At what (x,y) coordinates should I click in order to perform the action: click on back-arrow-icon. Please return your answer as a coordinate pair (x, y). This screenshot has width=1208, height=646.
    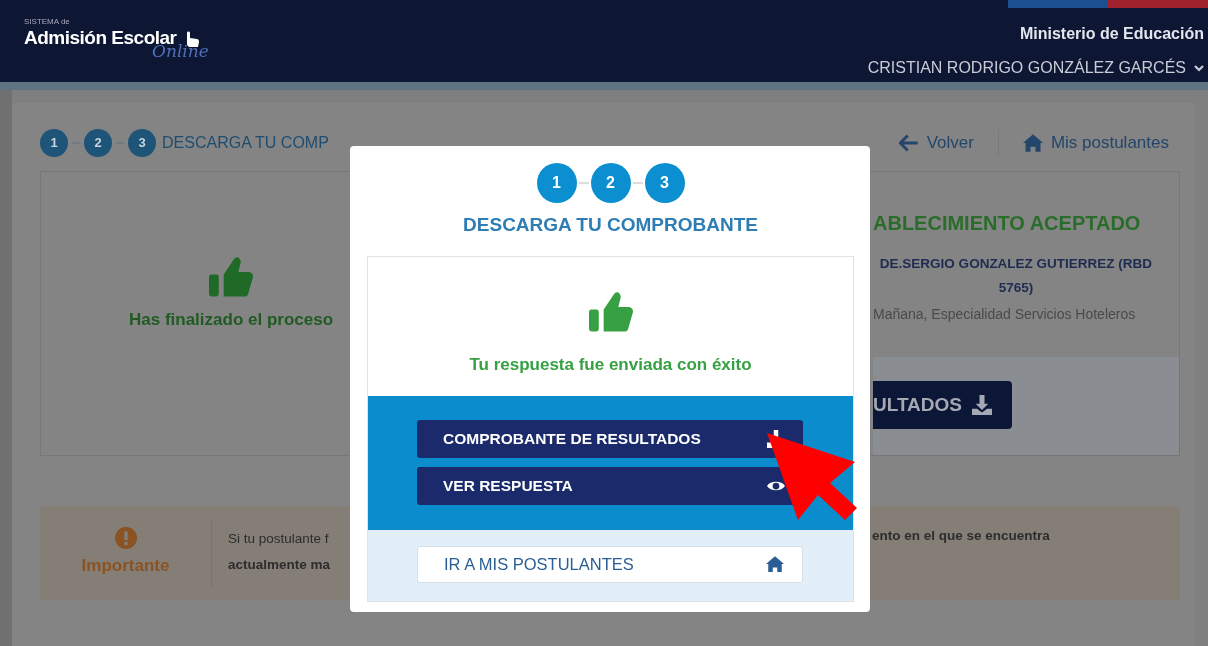
    Looking at the image, I should click on (908, 143).